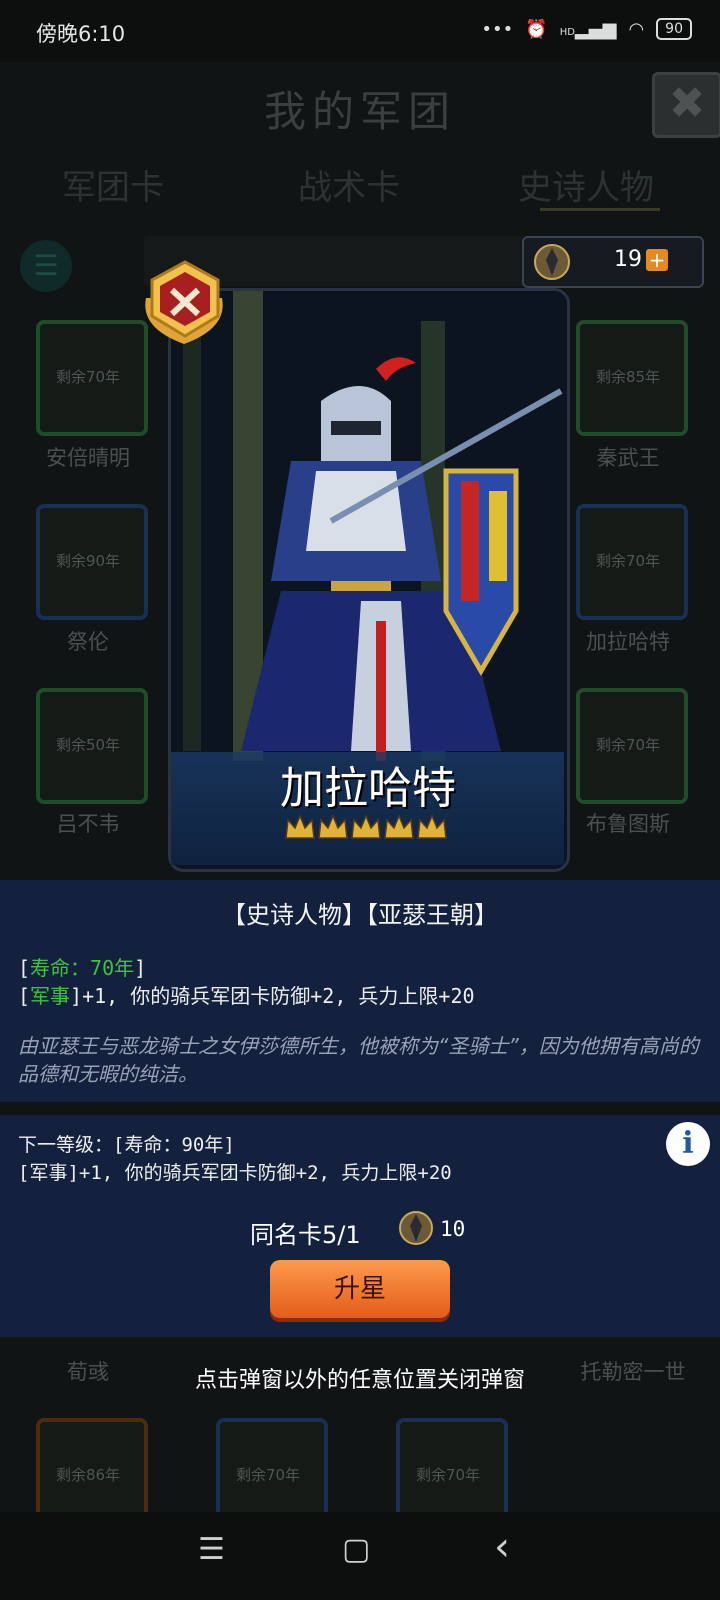  I want to click on tab-tactic-cards: 战术卡, so click(349, 184).